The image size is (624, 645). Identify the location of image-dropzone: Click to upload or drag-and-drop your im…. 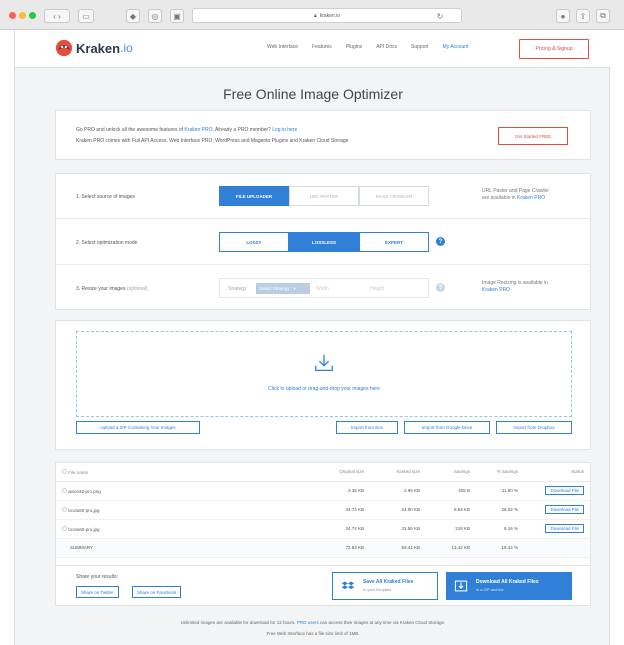
(324, 374).